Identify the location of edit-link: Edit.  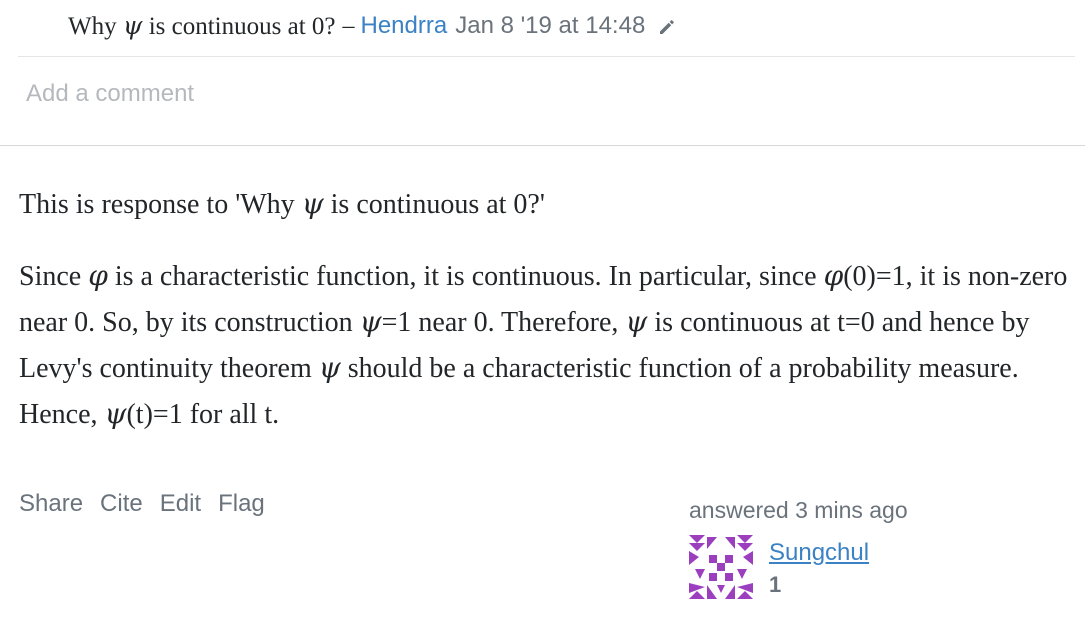
(180, 504).